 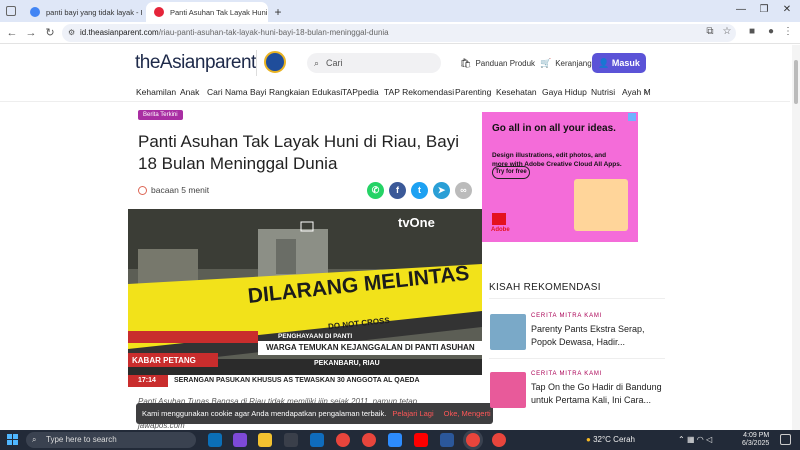 I want to click on nav-tappedia: TAPpedia, so click(x=360, y=92).